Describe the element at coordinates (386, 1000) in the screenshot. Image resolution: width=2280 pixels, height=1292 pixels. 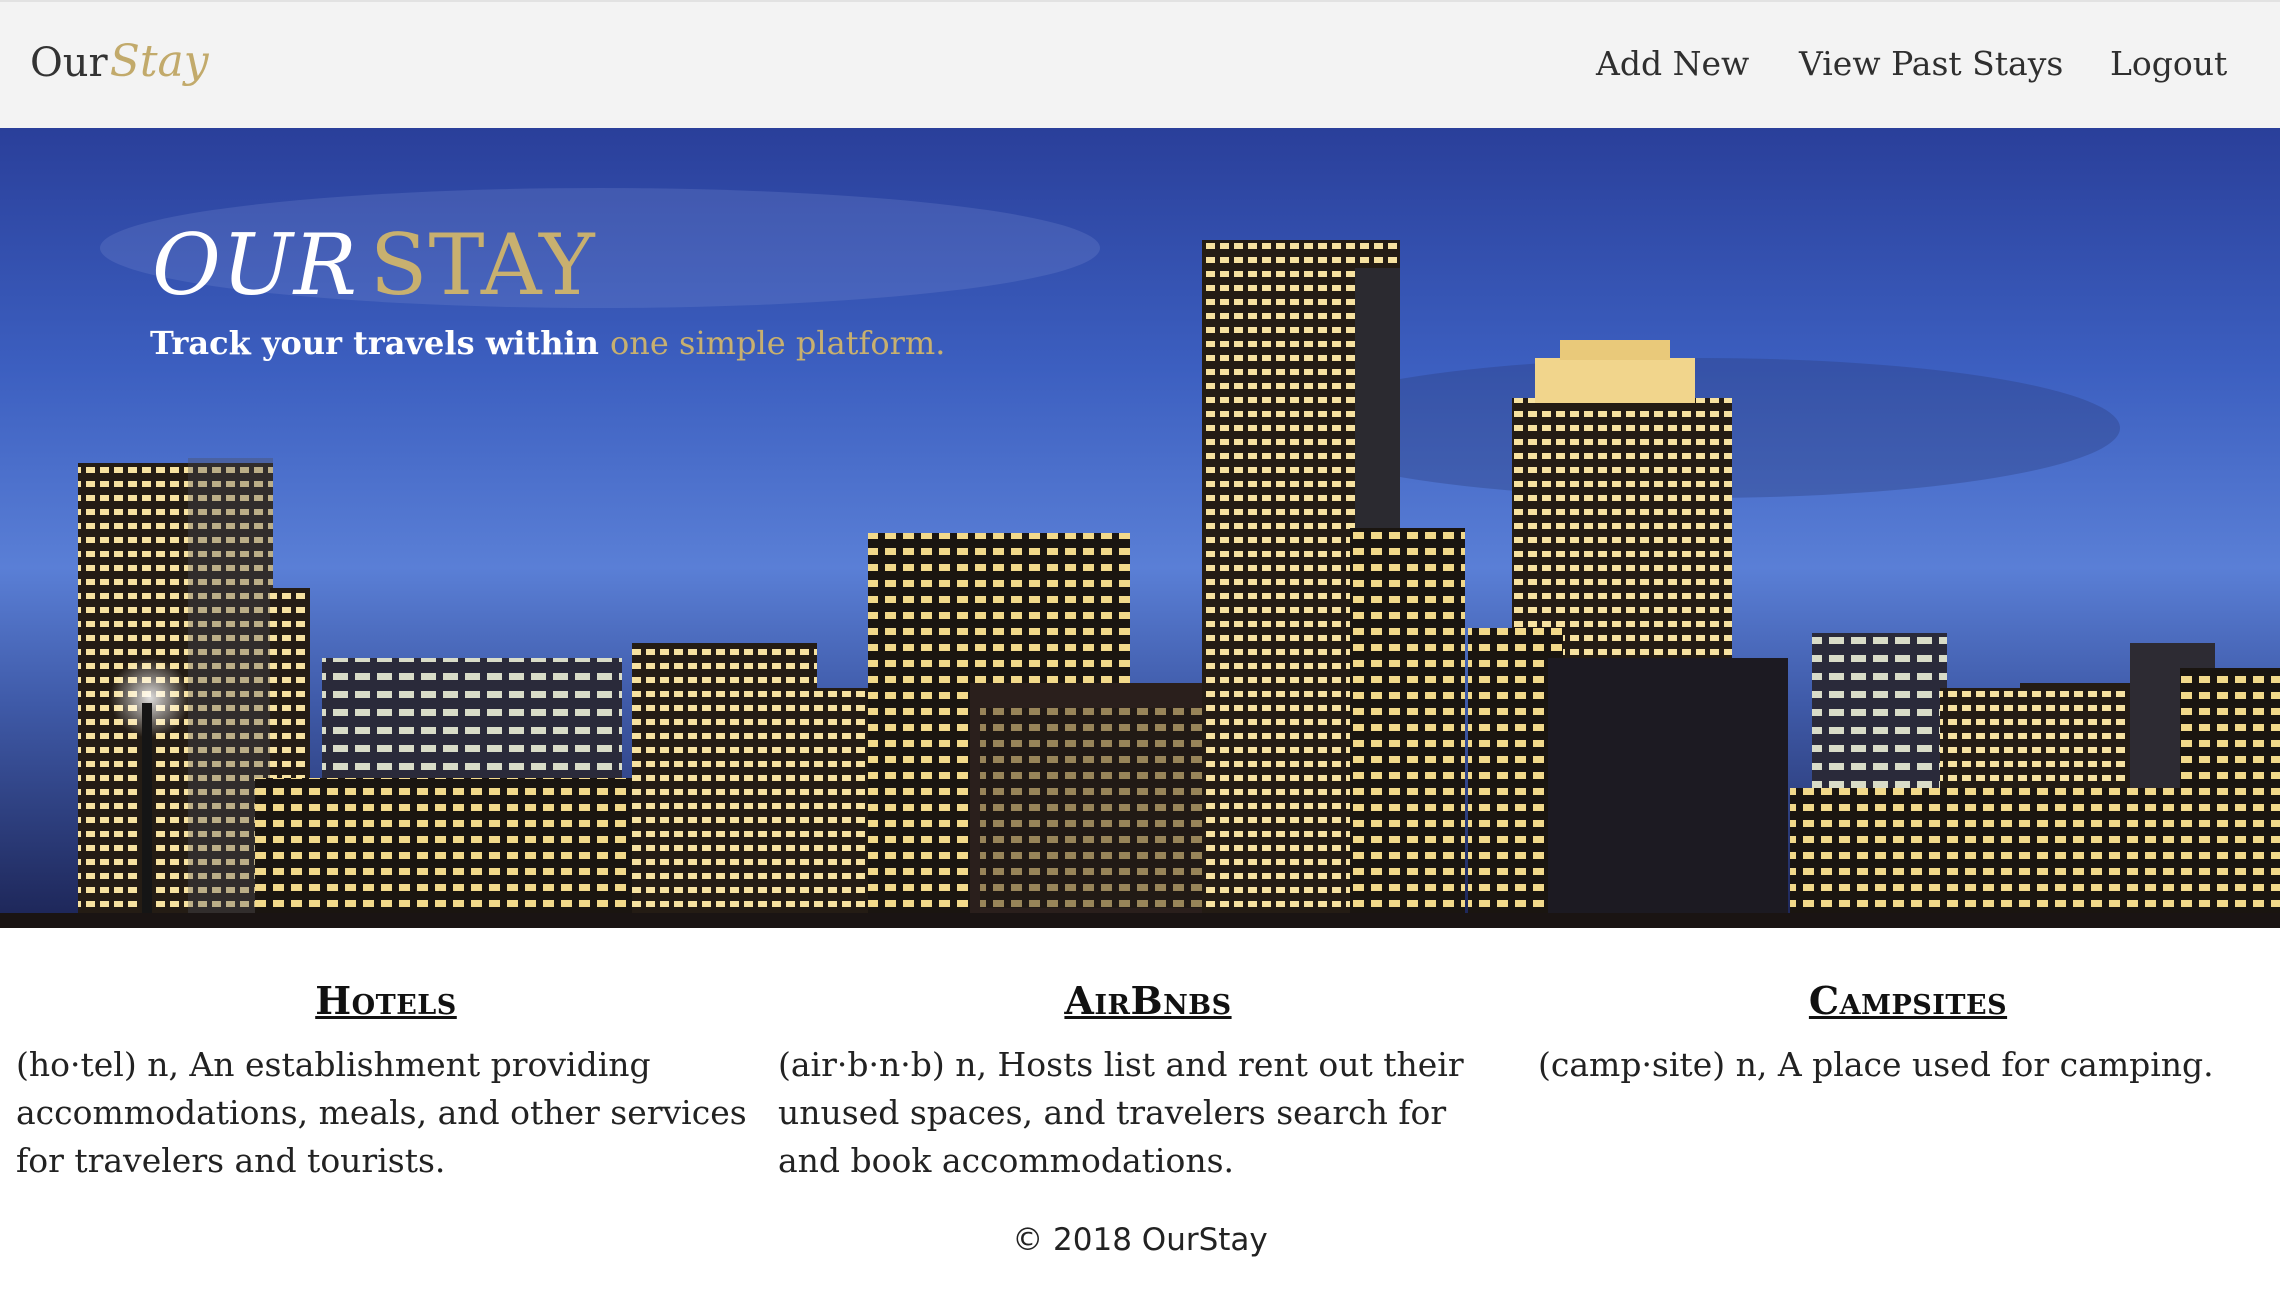
I see `card-title-hotels: Hotels` at that location.